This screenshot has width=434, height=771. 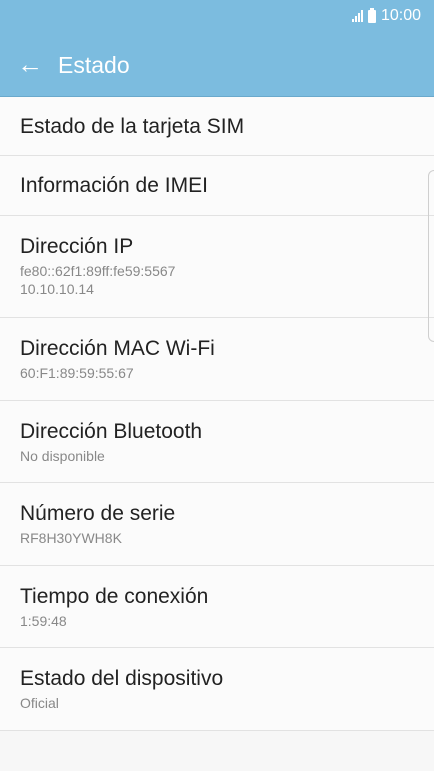 What do you see at coordinates (43, 621) in the screenshot?
I see `item-subtitle: 1:59:48` at bounding box center [43, 621].